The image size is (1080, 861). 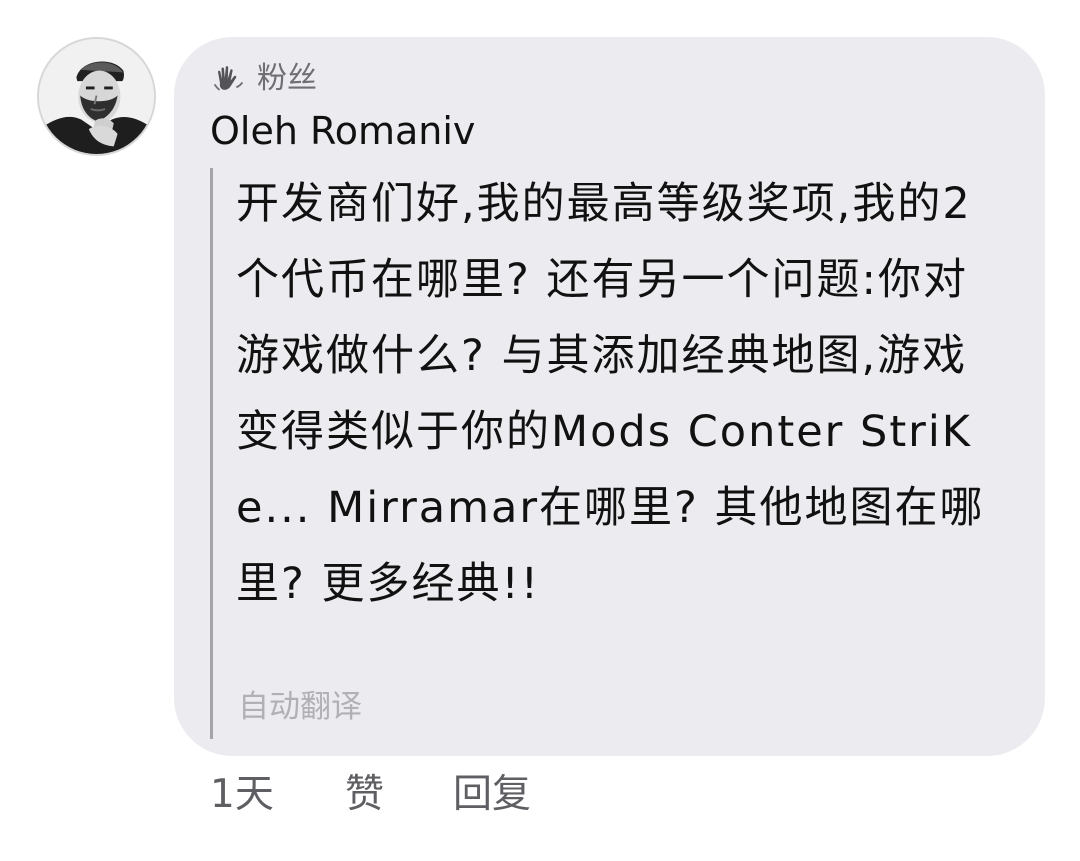 What do you see at coordinates (242, 794) in the screenshot?
I see `comment-time: 1天` at bounding box center [242, 794].